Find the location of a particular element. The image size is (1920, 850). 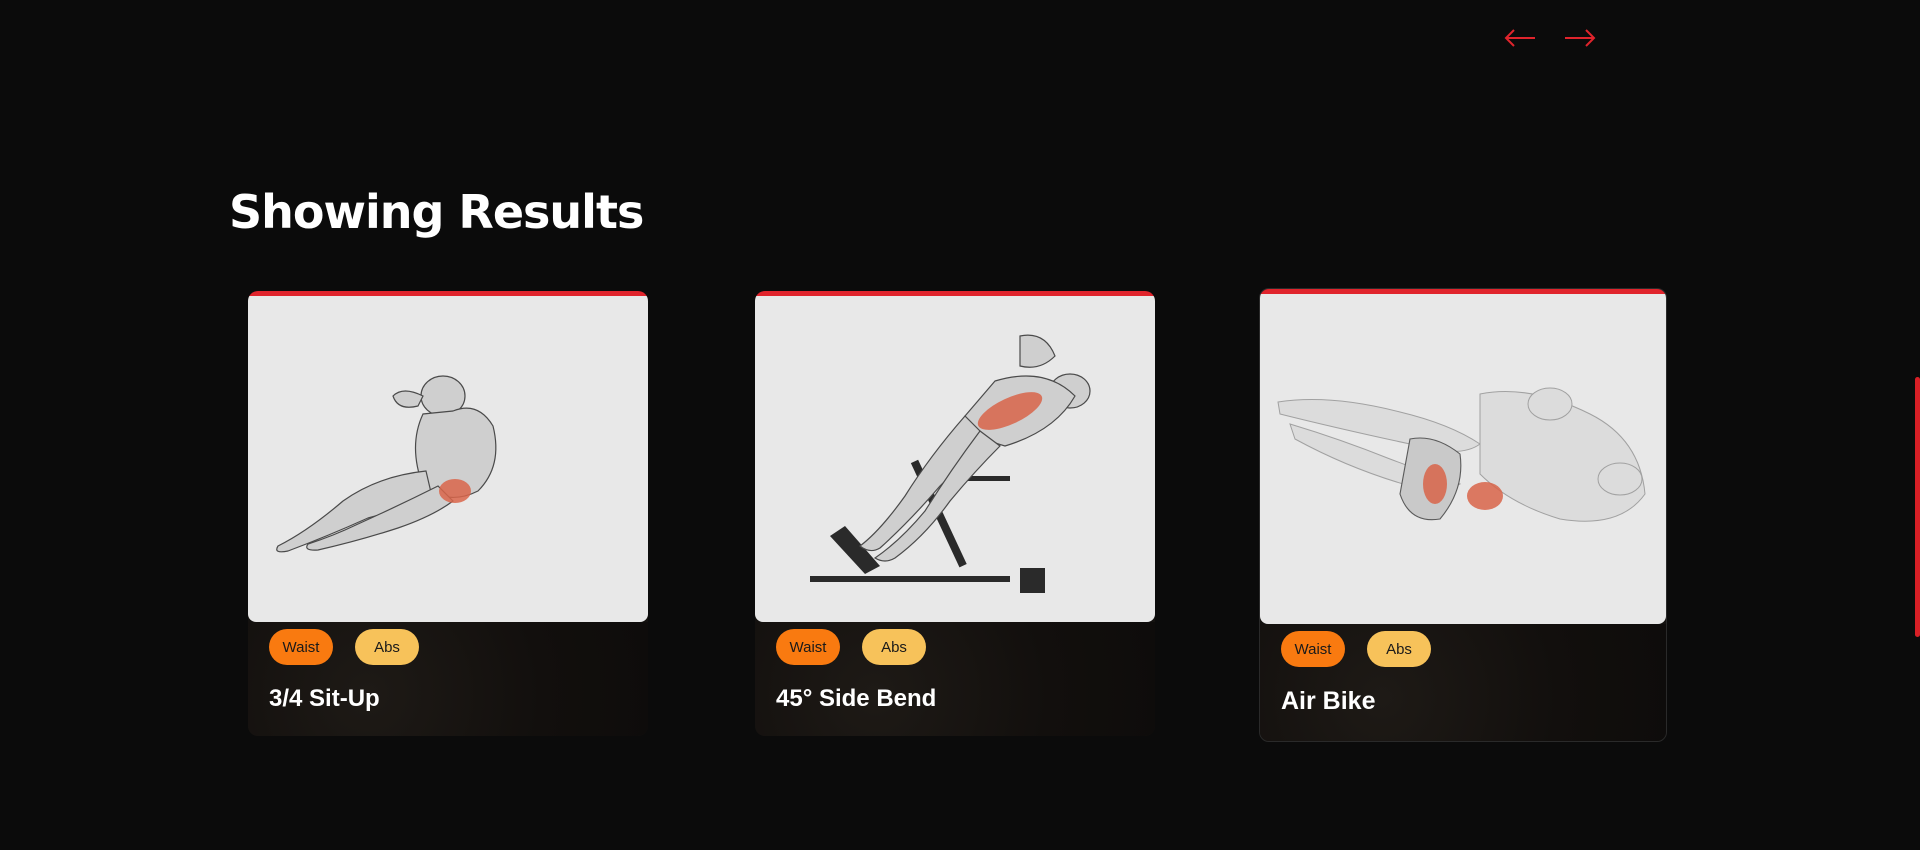

exercise-card: Waist Abs Air Bike is located at coordinates (1463, 515).